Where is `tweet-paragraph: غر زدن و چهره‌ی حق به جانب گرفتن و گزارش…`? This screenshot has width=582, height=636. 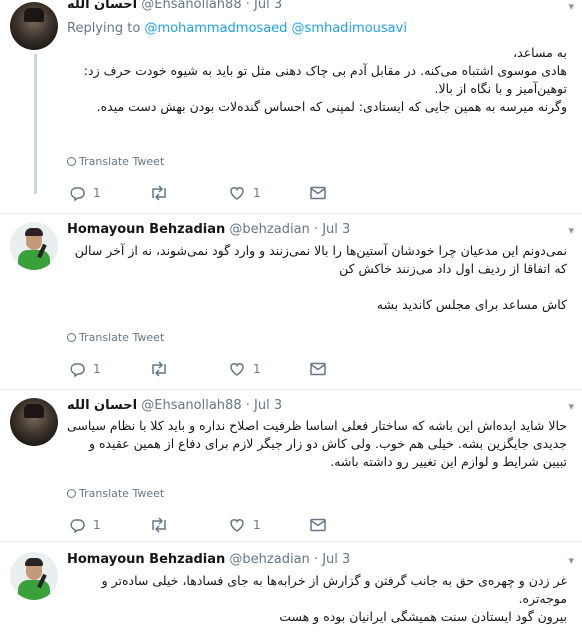 tweet-paragraph: غر زدن و چهره‌ی حق به جانب گرفتن و گزارش… is located at coordinates (334, 589).